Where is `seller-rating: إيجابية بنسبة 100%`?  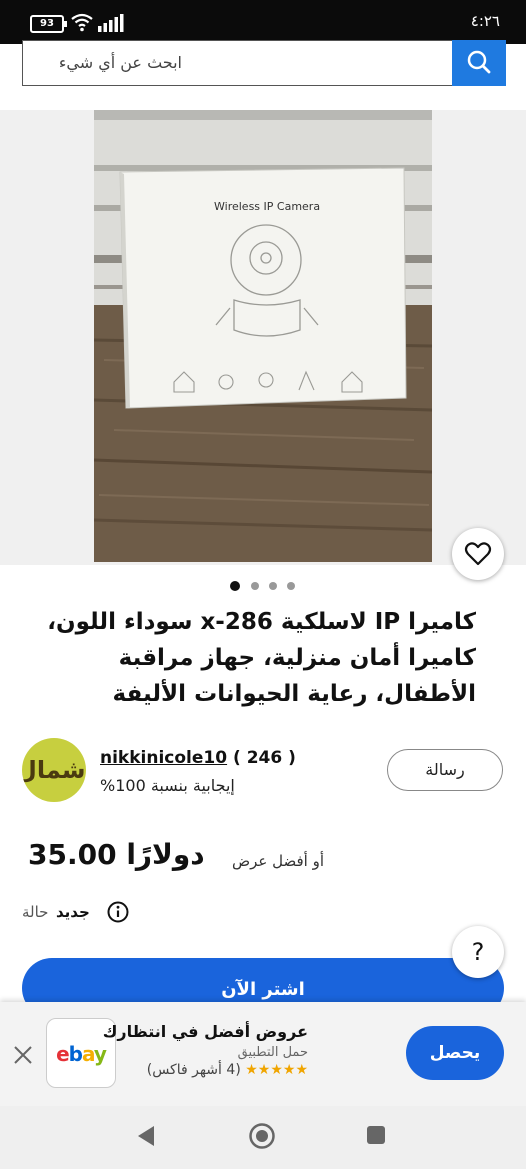 seller-rating: إيجابية بنسبة 100% is located at coordinates (167, 785).